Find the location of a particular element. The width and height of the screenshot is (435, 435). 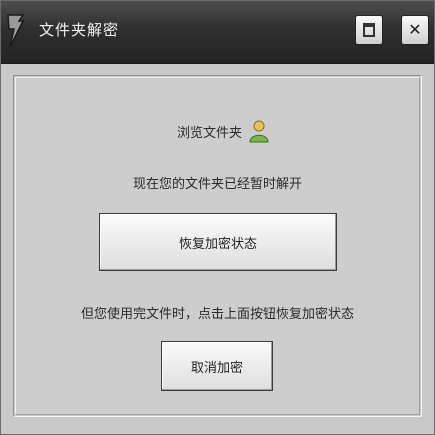

close-button: ✕ is located at coordinates (415, 30).